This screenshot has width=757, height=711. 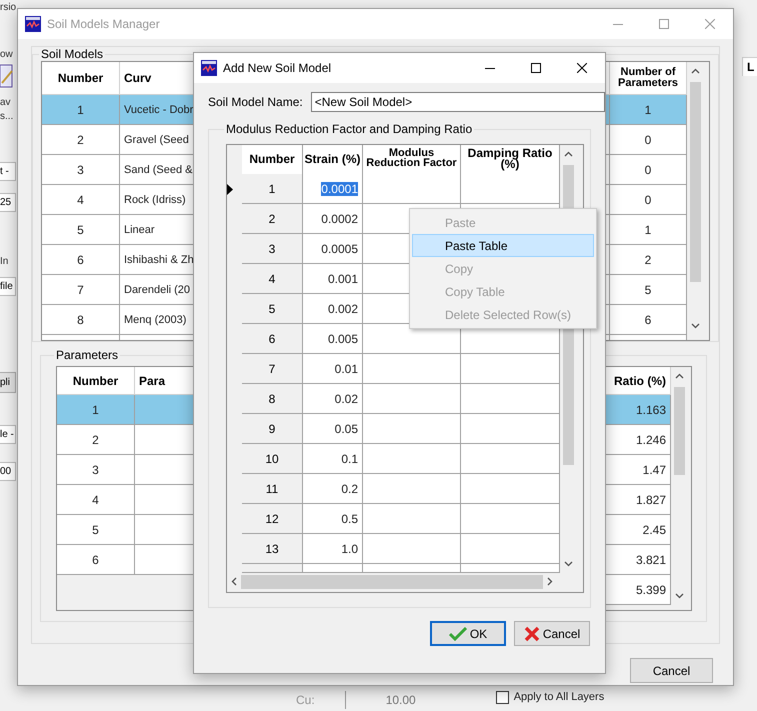 What do you see at coordinates (104, 24) in the screenshot?
I see `window-title: Soil Models Manager` at bounding box center [104, 24].